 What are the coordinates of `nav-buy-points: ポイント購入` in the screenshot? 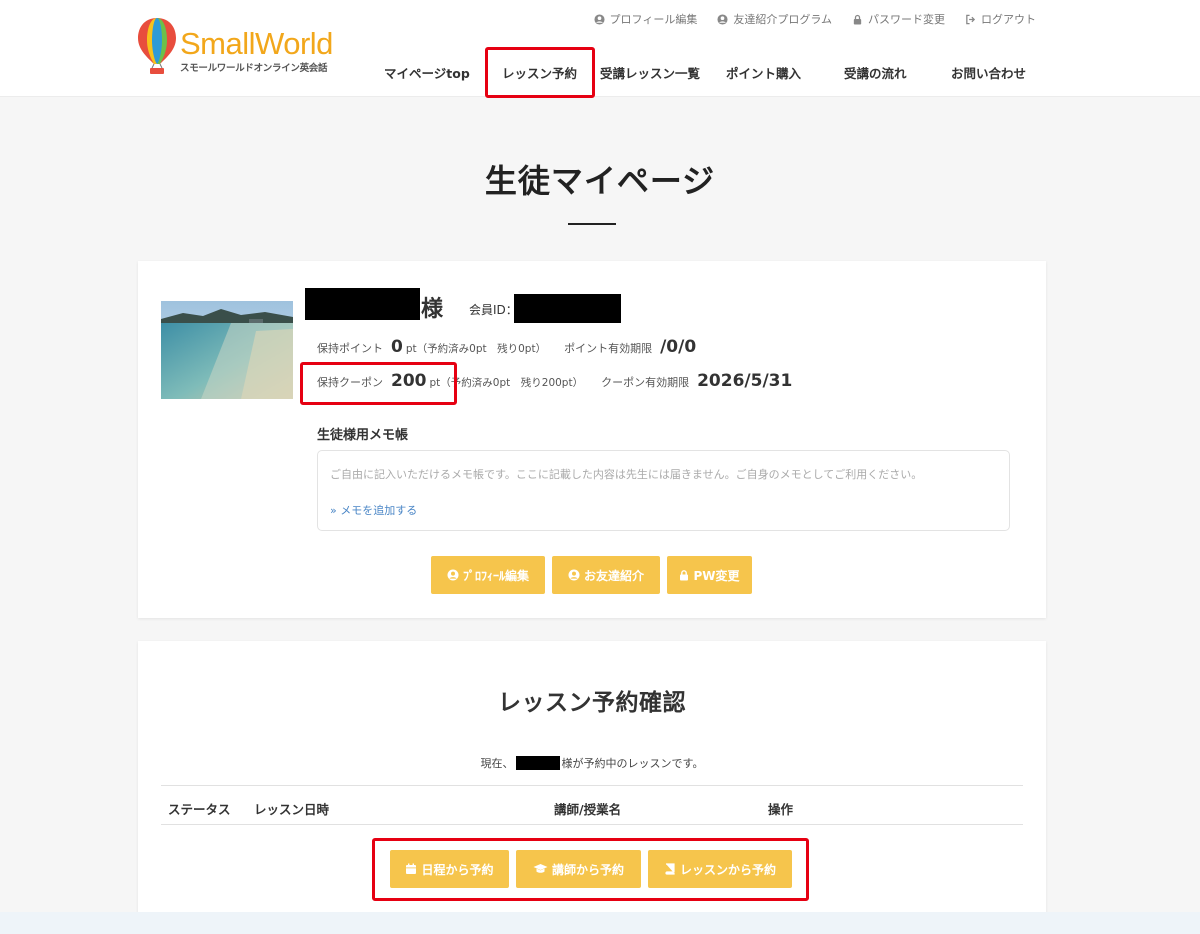 It's located at (763, 72).